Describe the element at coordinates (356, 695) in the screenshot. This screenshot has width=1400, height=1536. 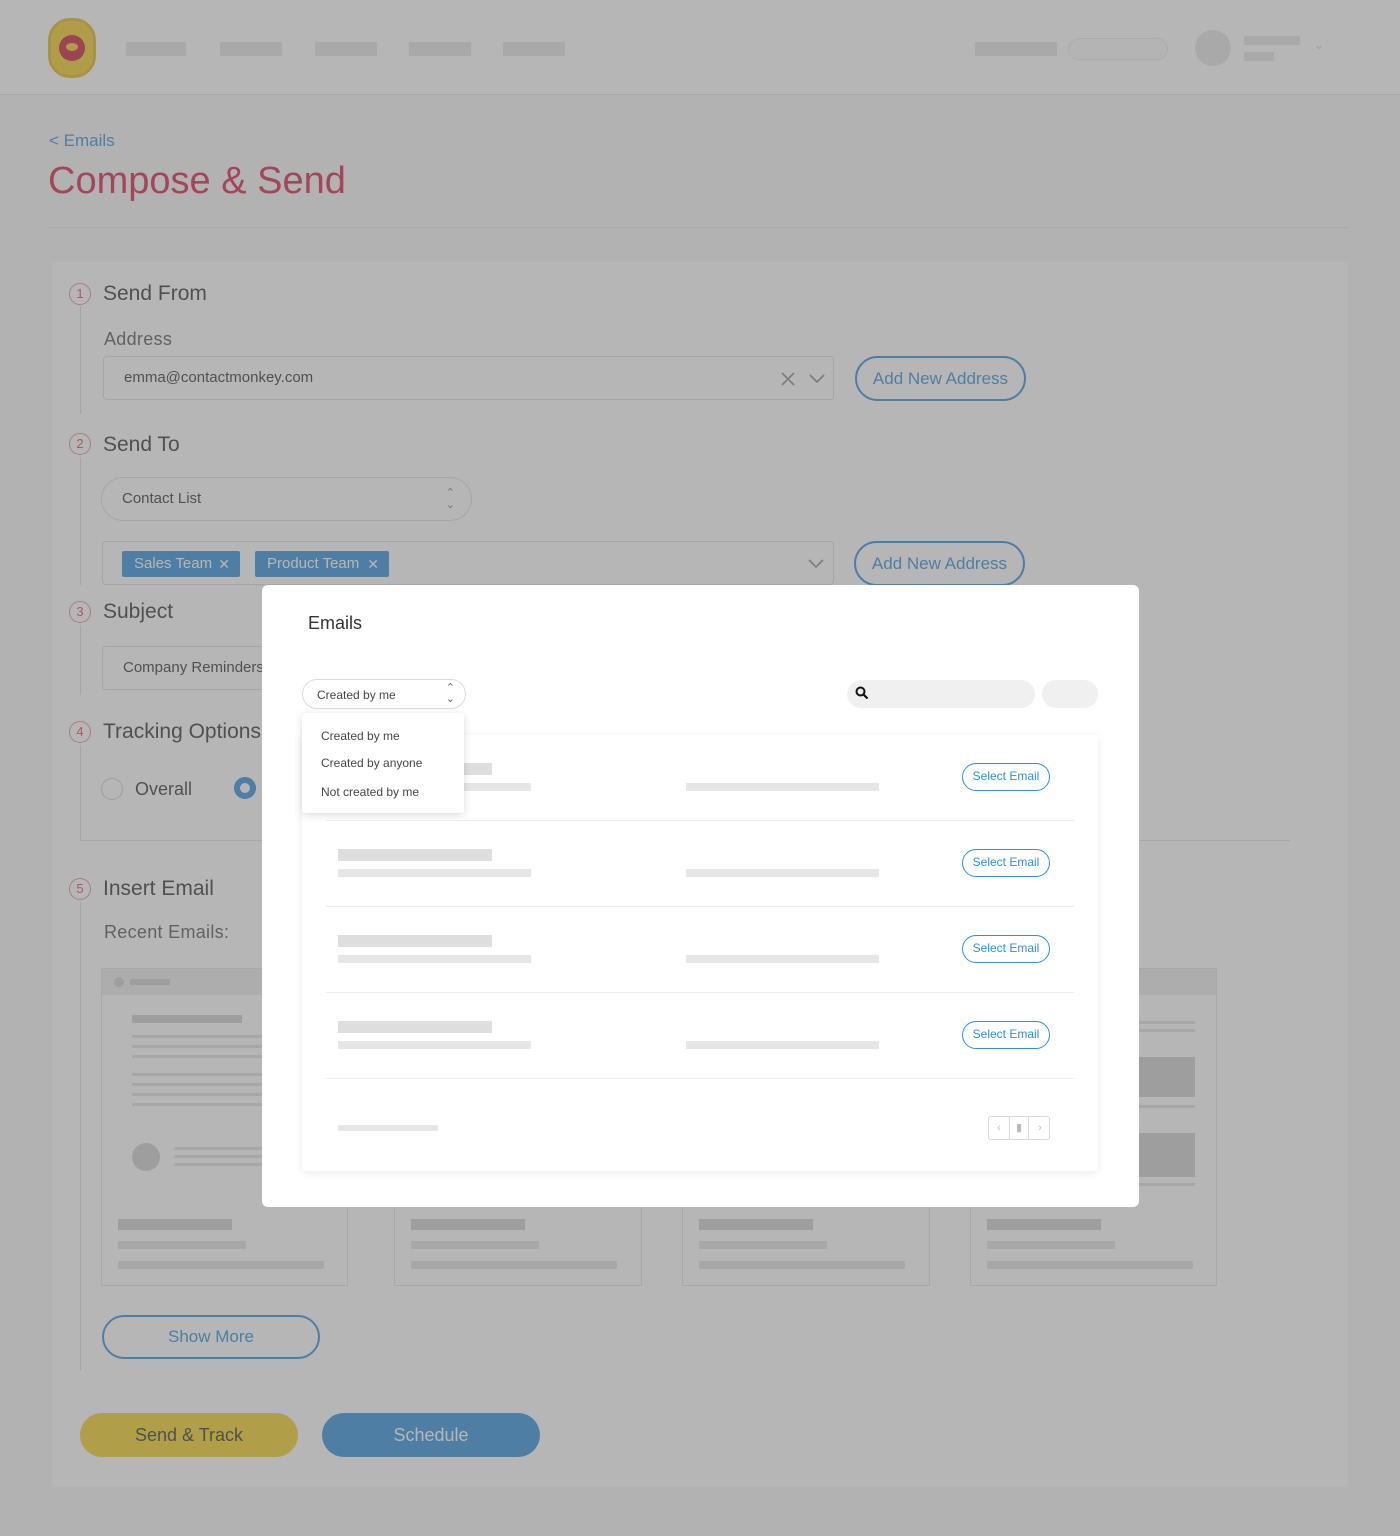
I see `filter-selected-value: Created by me` at that location.